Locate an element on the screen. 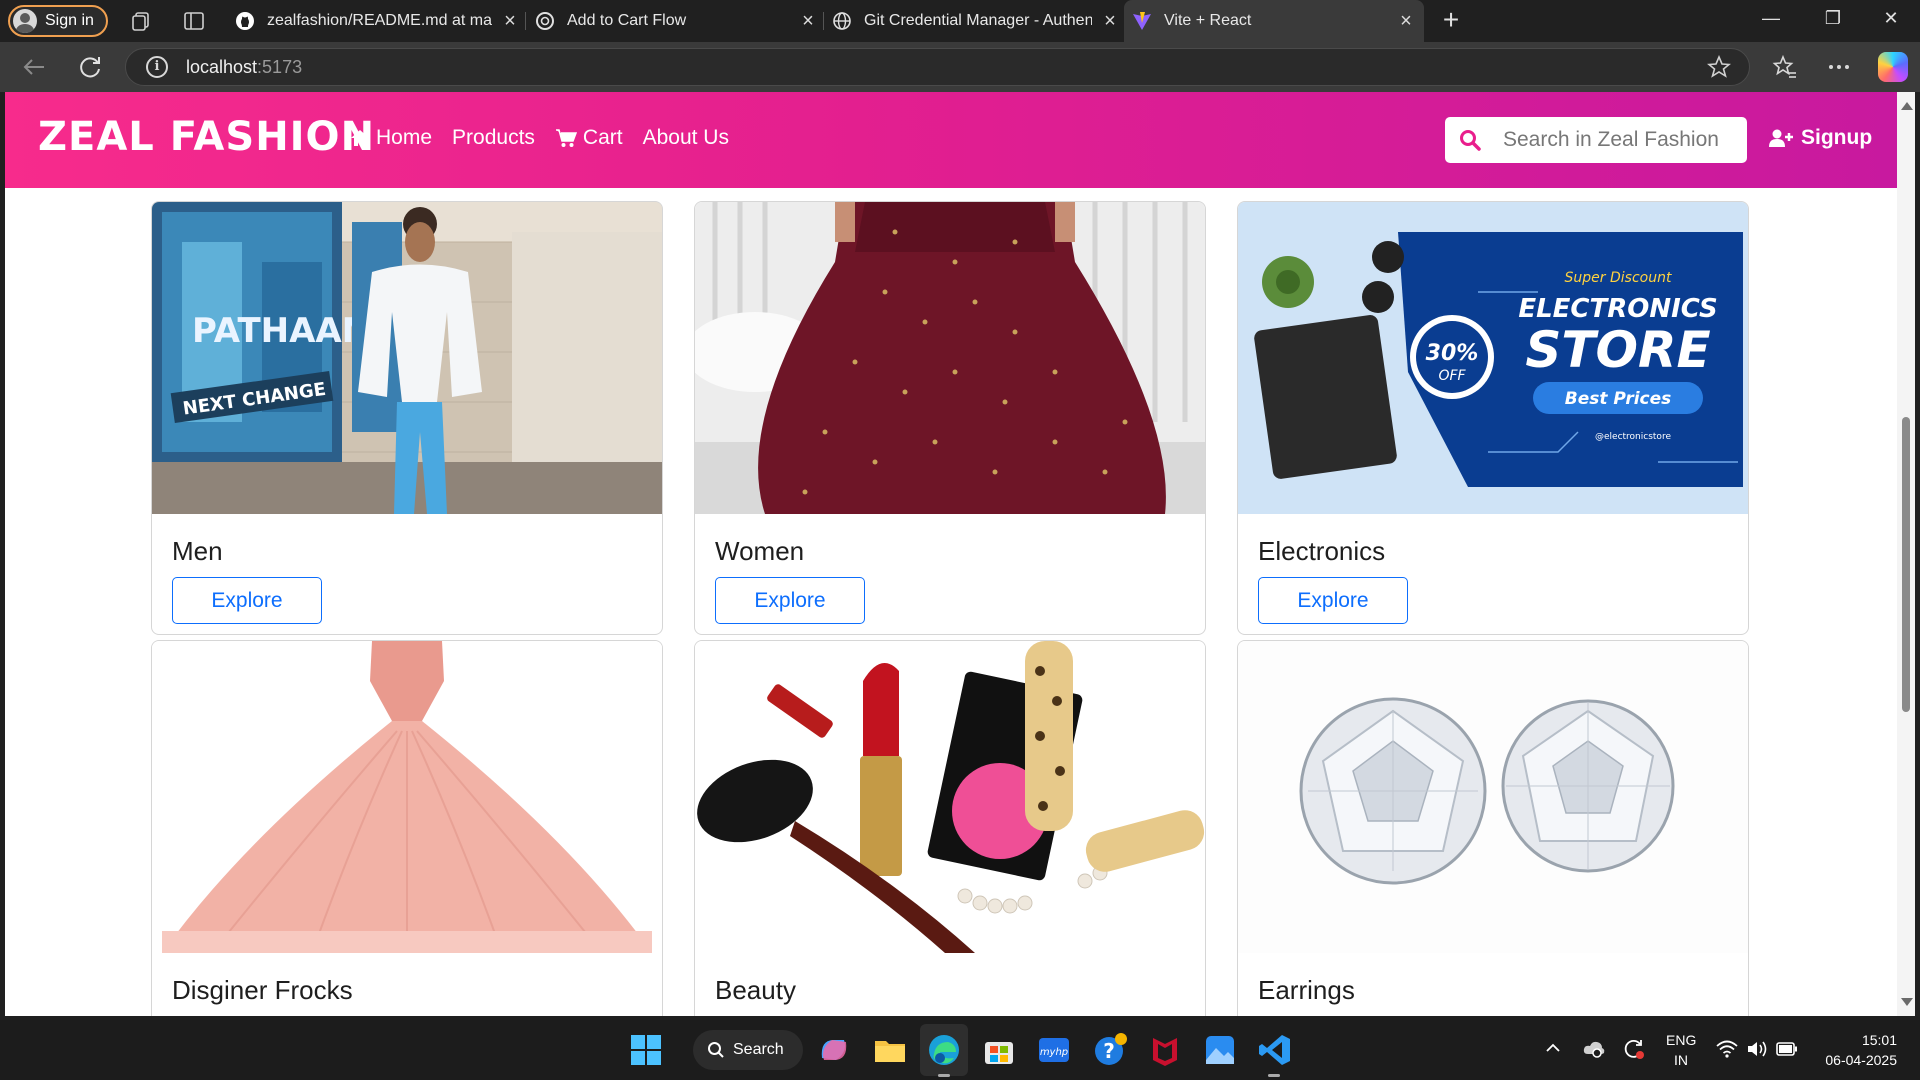  nav-cart-link: Cart is located at coordinates (589, 138).